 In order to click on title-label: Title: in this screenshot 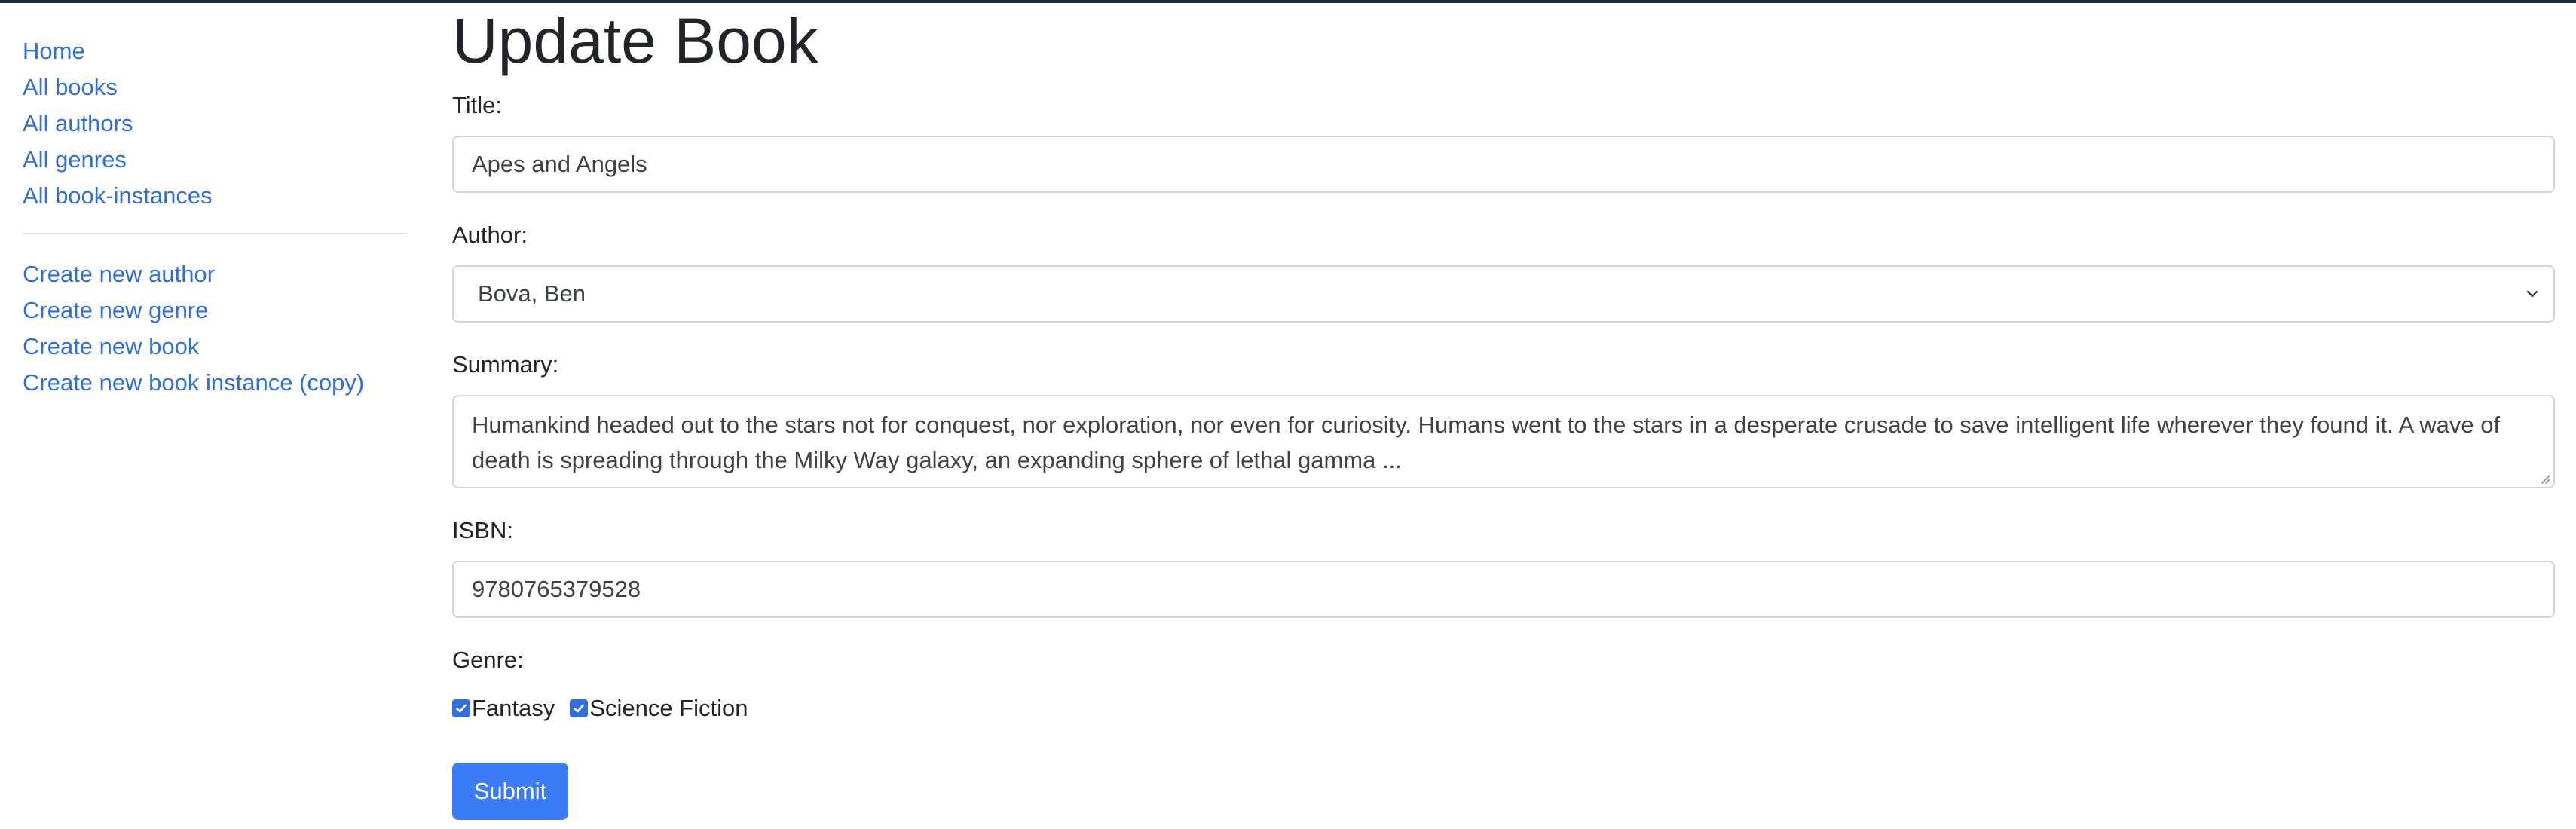, I will do `click(478, 105)`.